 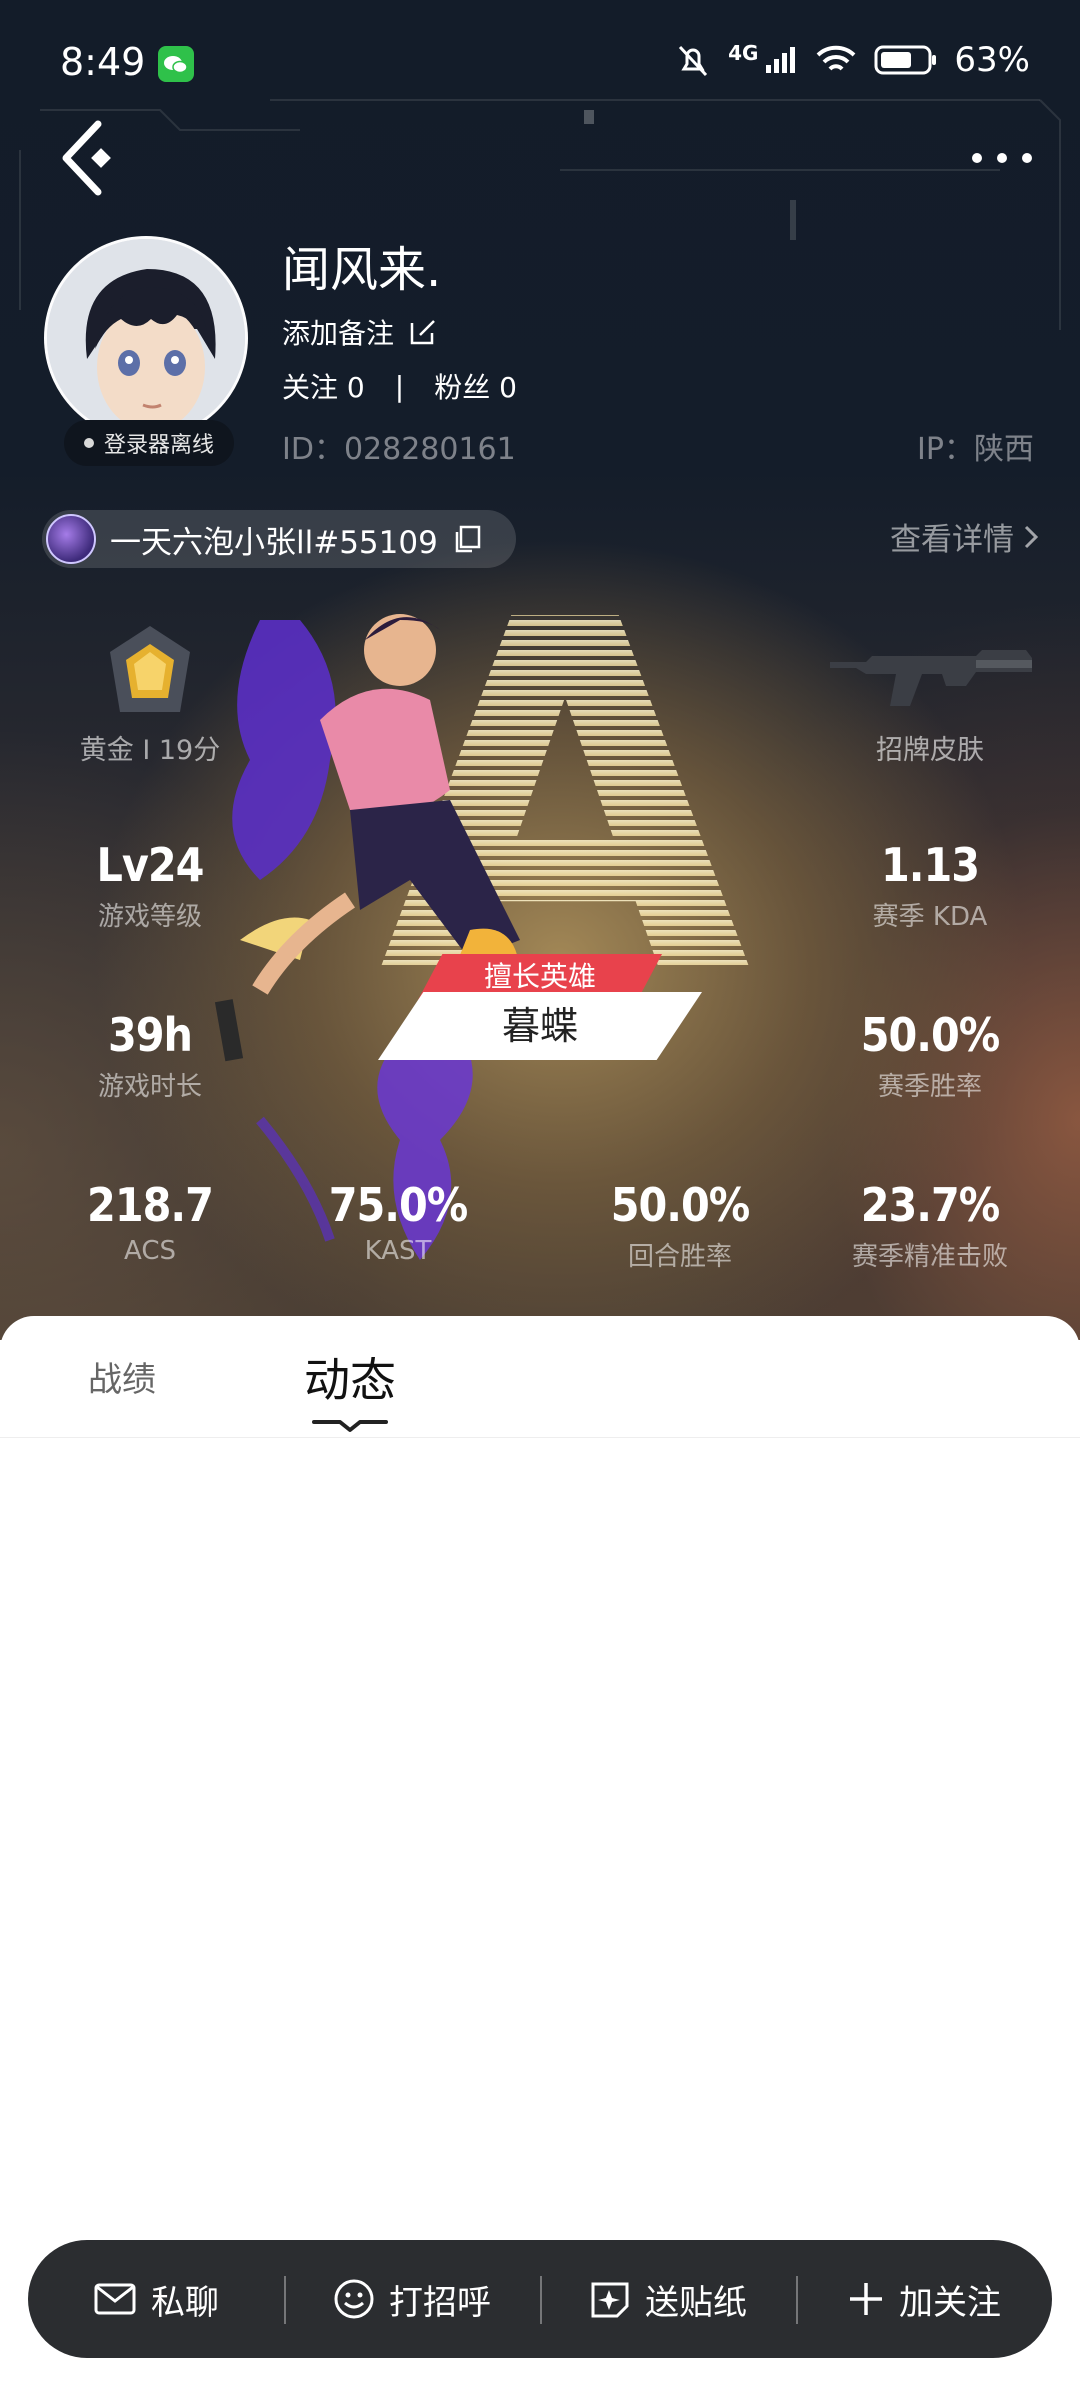 What do you see at coordinates (952, 540) in the screenshot?
I see `view-details-label: 查看详情` at bounding box center [952, 540].